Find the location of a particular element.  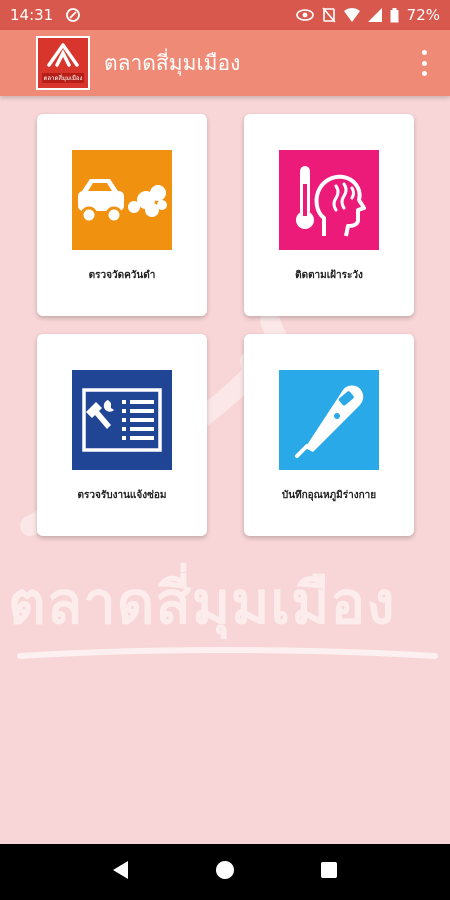

truck-smoke-icon is located at coordinates (122, 200).